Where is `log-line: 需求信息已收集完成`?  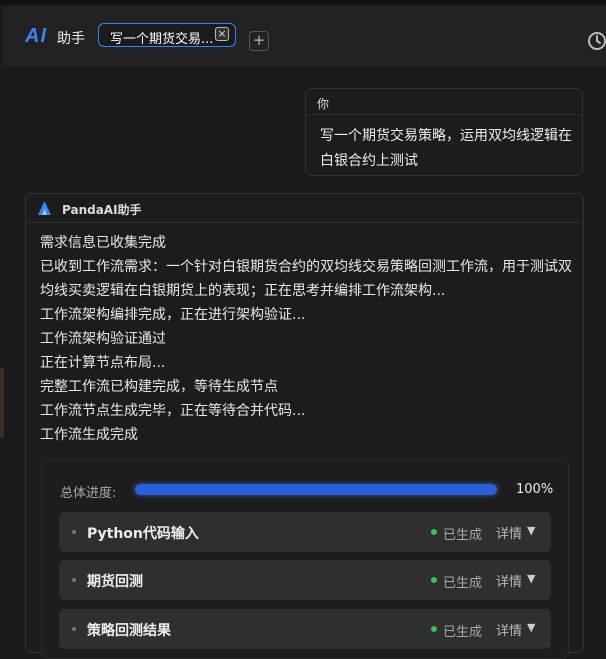 log-line: 需求信息已收集完成 is located at coordinates (103, 243).